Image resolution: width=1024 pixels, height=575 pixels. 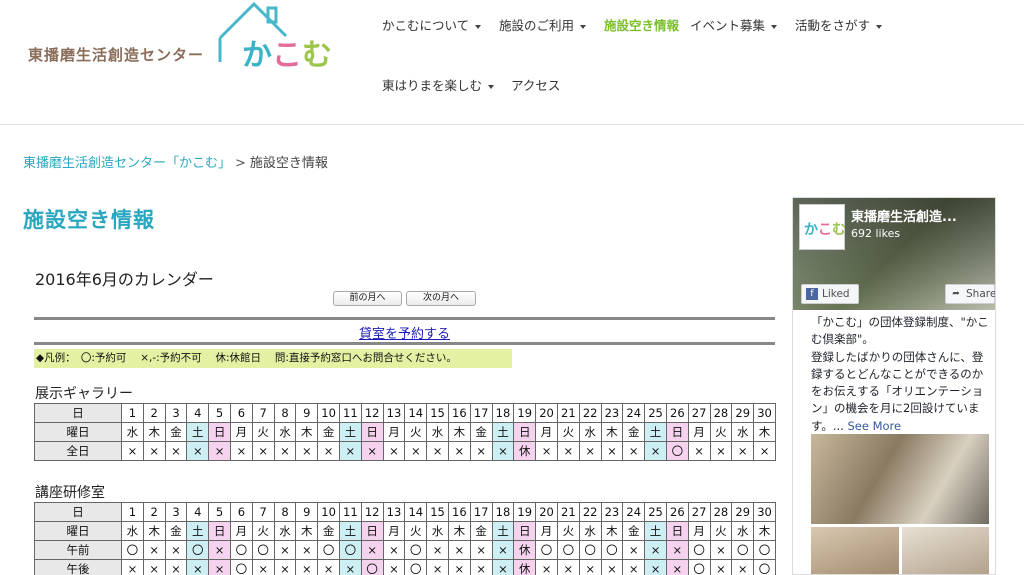 What do you see at coordinates (307, 432) in the screenshot?
I see `calendar-cell: 木` at bounding box center [307, 432].